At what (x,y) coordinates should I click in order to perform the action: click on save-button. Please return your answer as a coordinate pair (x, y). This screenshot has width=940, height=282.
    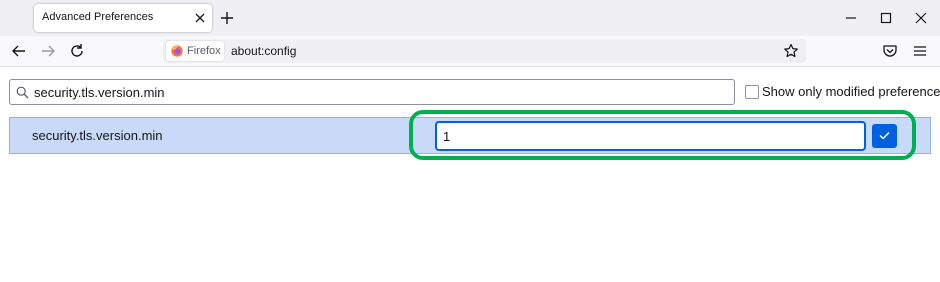
    Looking at the image, I should click on (884, 136).